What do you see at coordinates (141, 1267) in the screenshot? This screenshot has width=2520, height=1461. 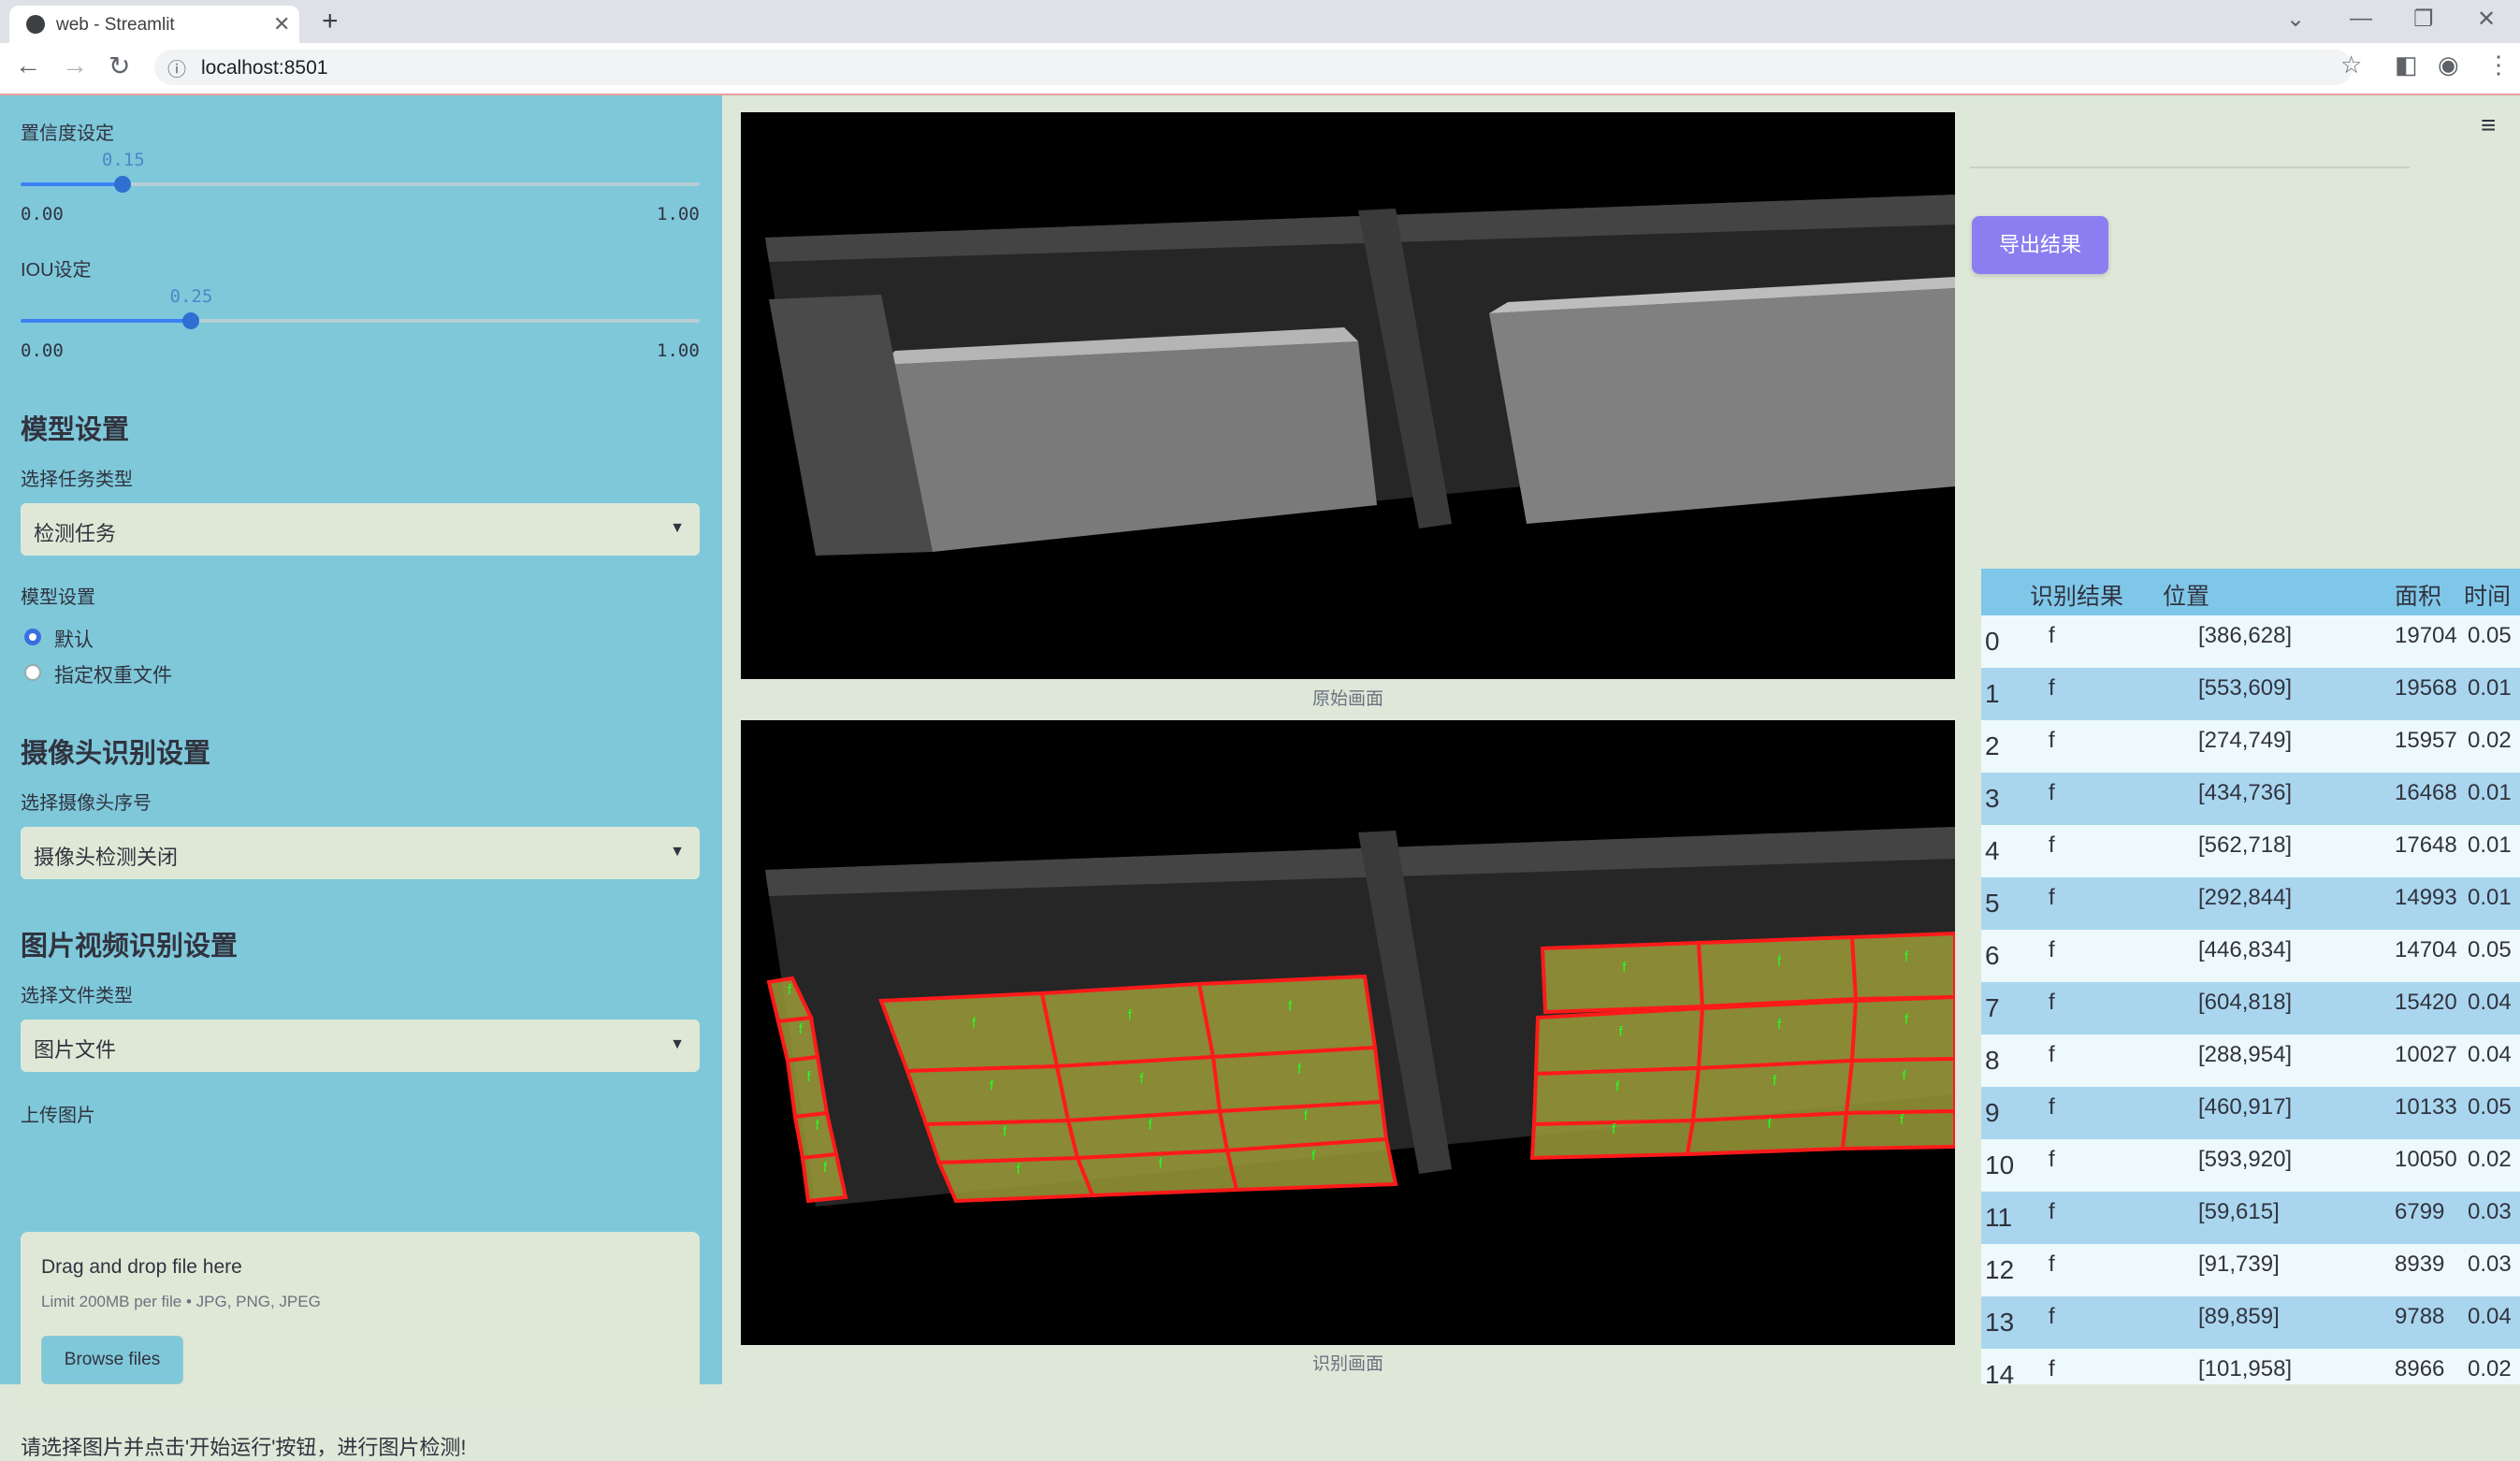 I see `dropzone-title: Drag and drop file here` at bounding box center [141, 1267].